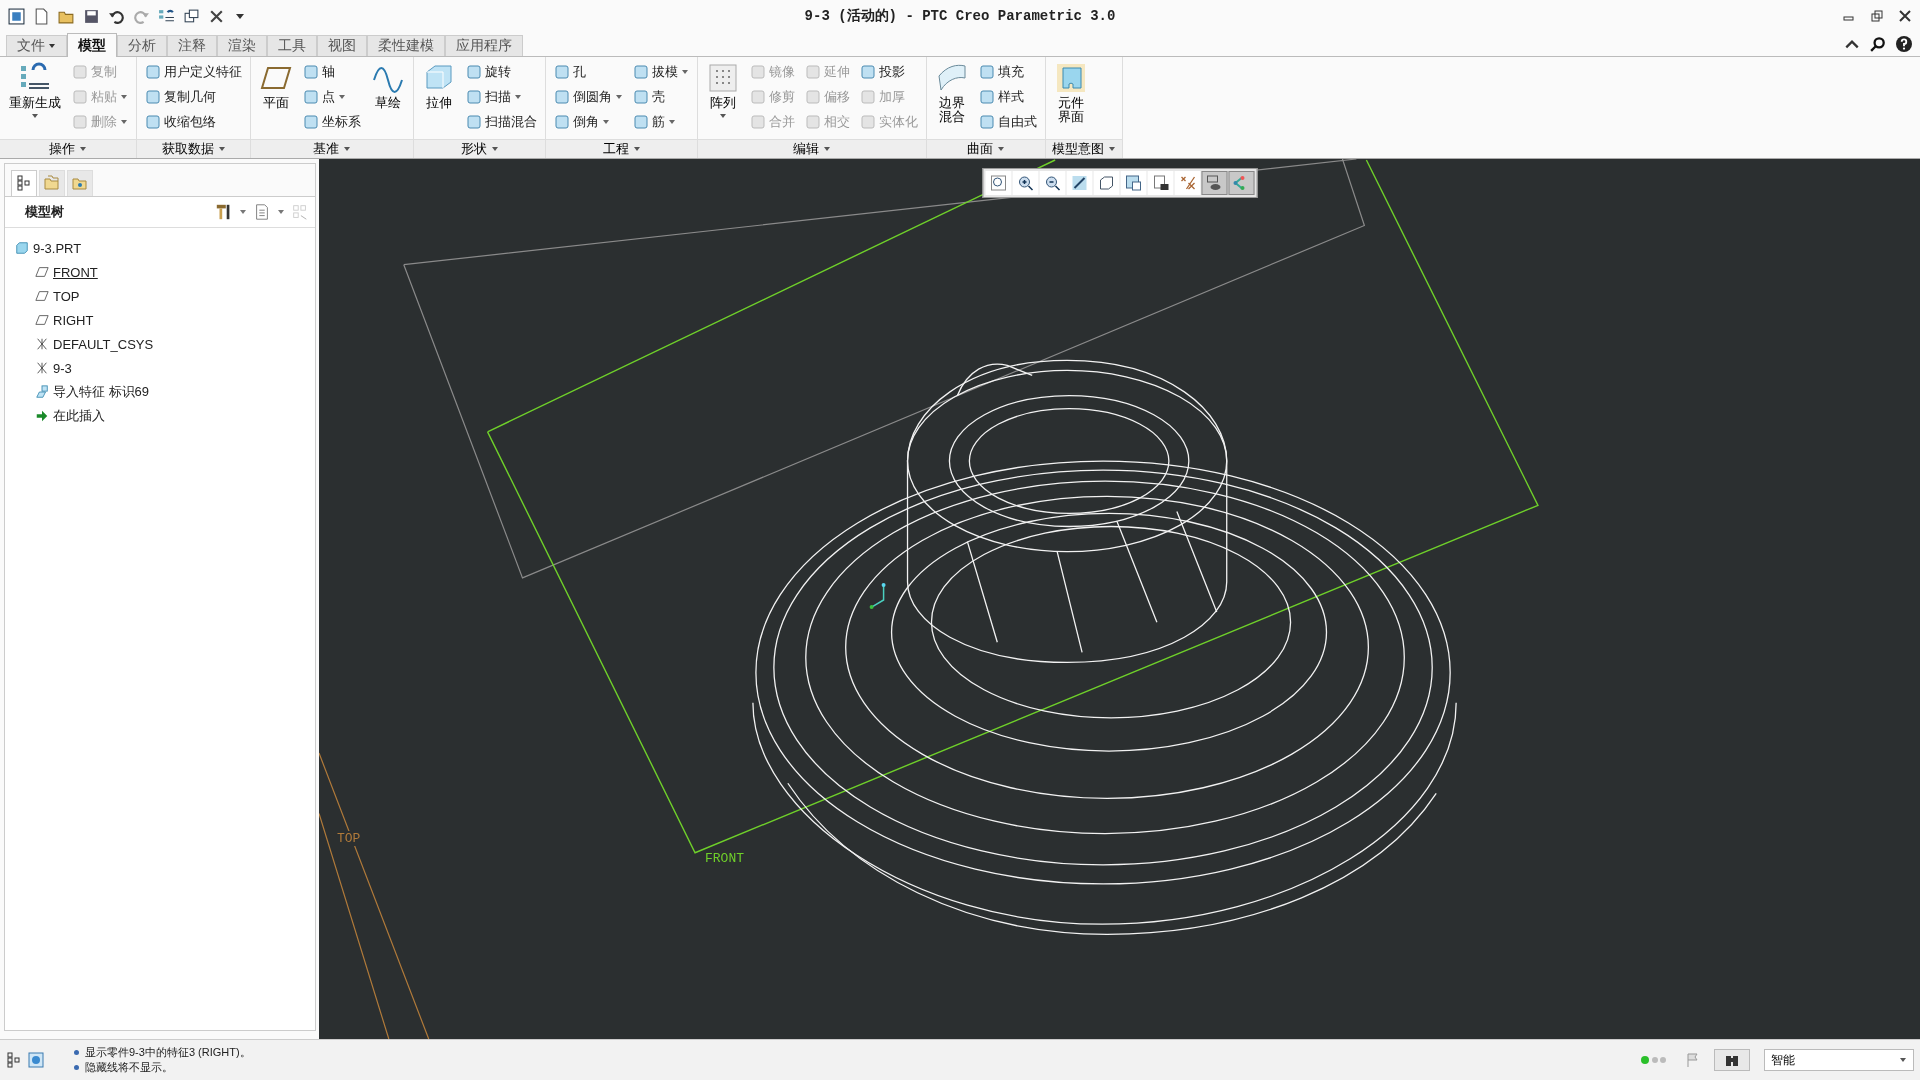 The height and width of the screenshot is (1080, 1920). Describe the element at coordinates (342, 45) in the screenshot. I see `ribbon-tab: 视图` at that location.